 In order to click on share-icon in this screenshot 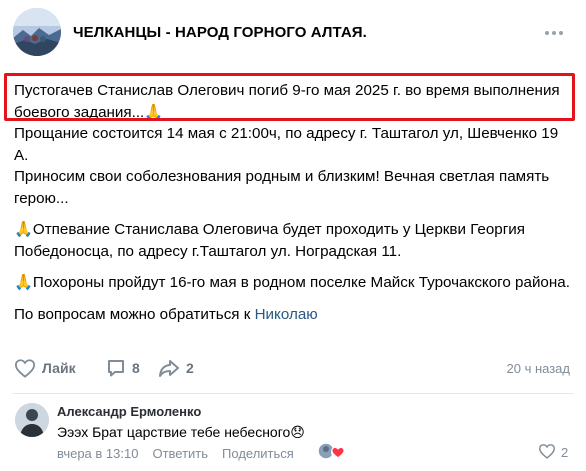, I will do `click(169, 368)`.